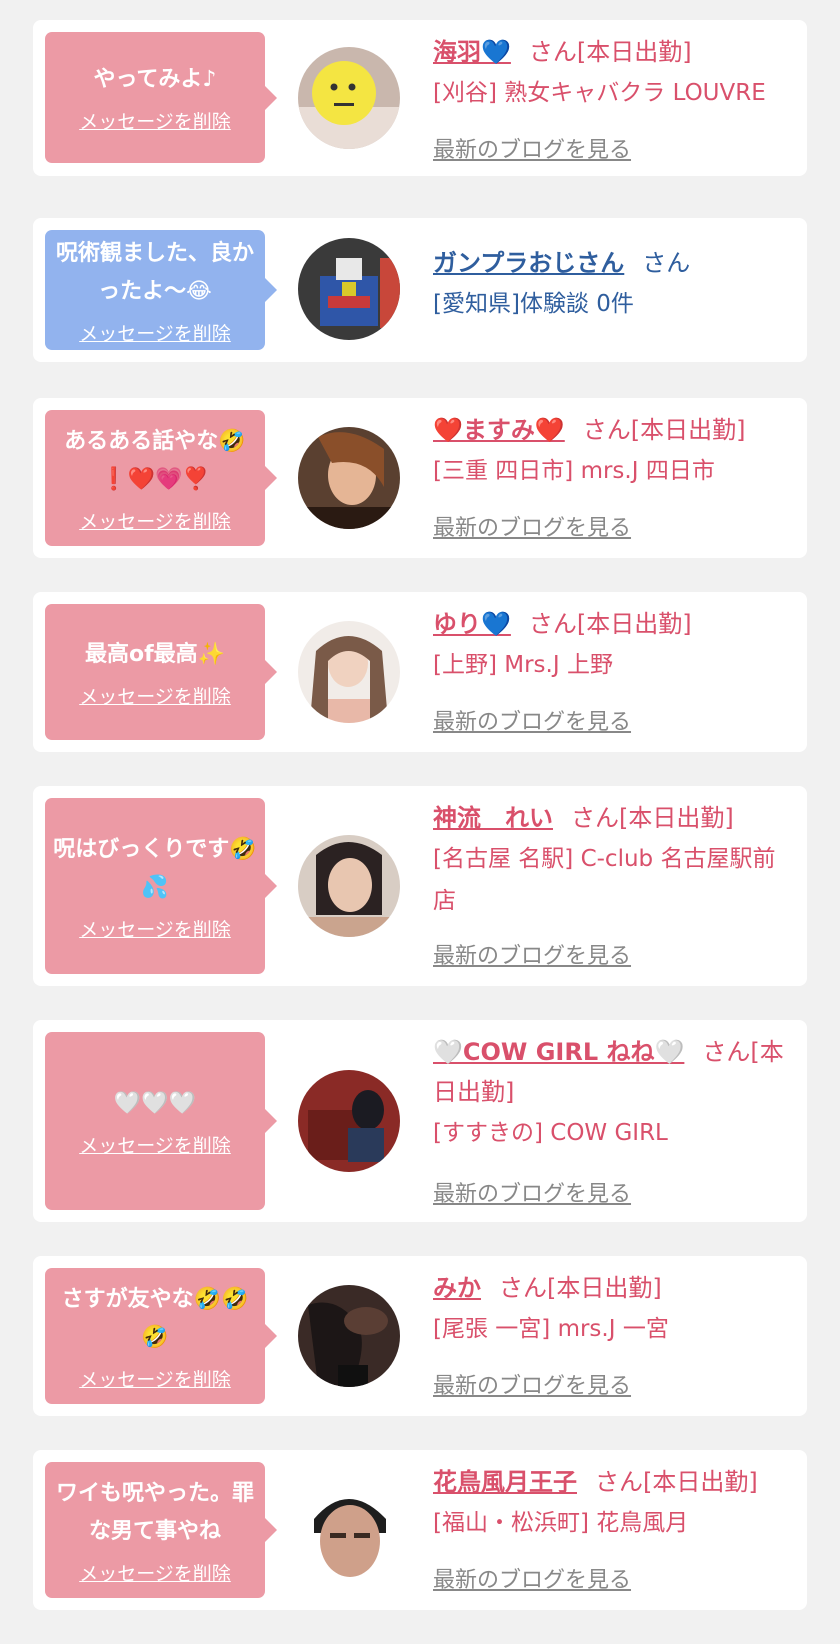 The width and height of the screenshot is (840, 1644). What do you see at coordinates (533, 304) in the screenshot?
I see `shop-label: [愛知県]体験談 0件` at bounding box center [533, 304].